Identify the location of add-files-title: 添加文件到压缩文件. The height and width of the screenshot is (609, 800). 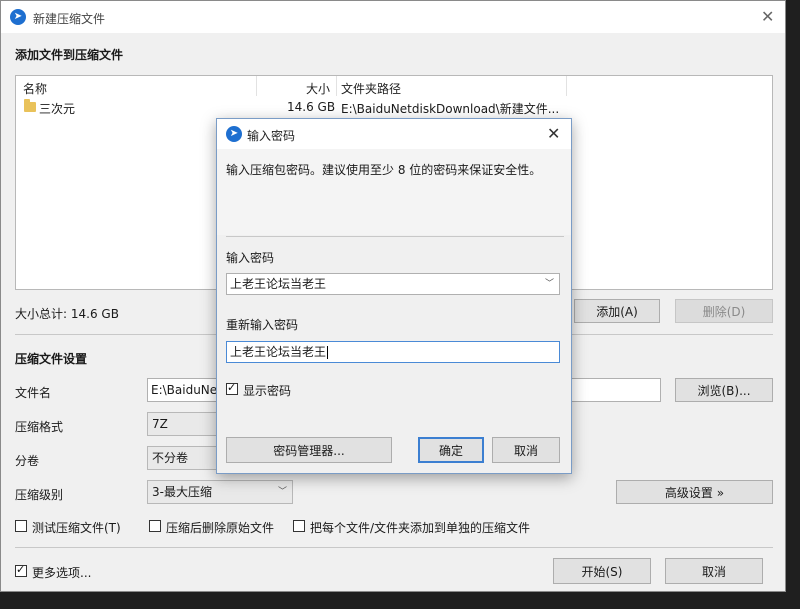
(69, 55).